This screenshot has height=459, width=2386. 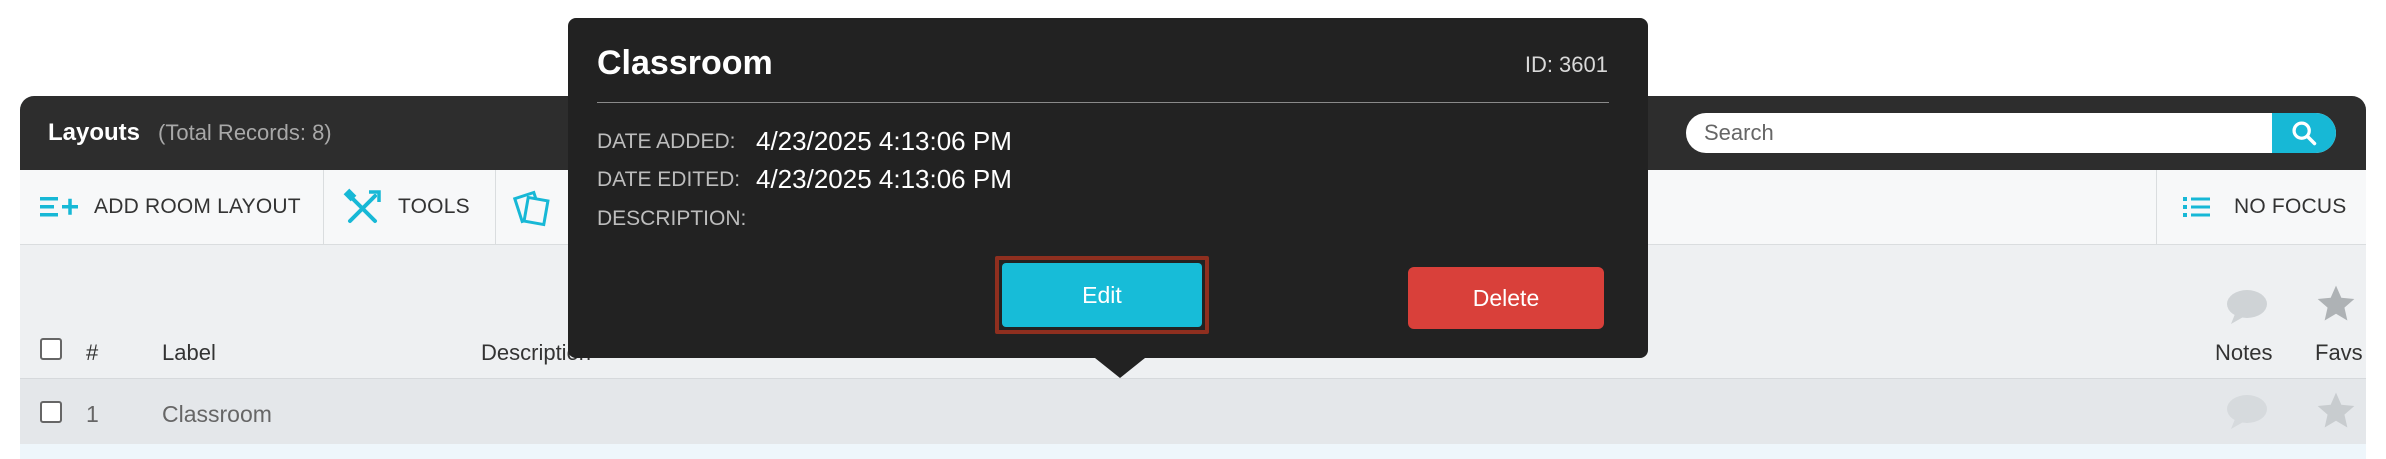 I want to click on date-edited-label: DATE EDITED:, so click(x=669, y=179).